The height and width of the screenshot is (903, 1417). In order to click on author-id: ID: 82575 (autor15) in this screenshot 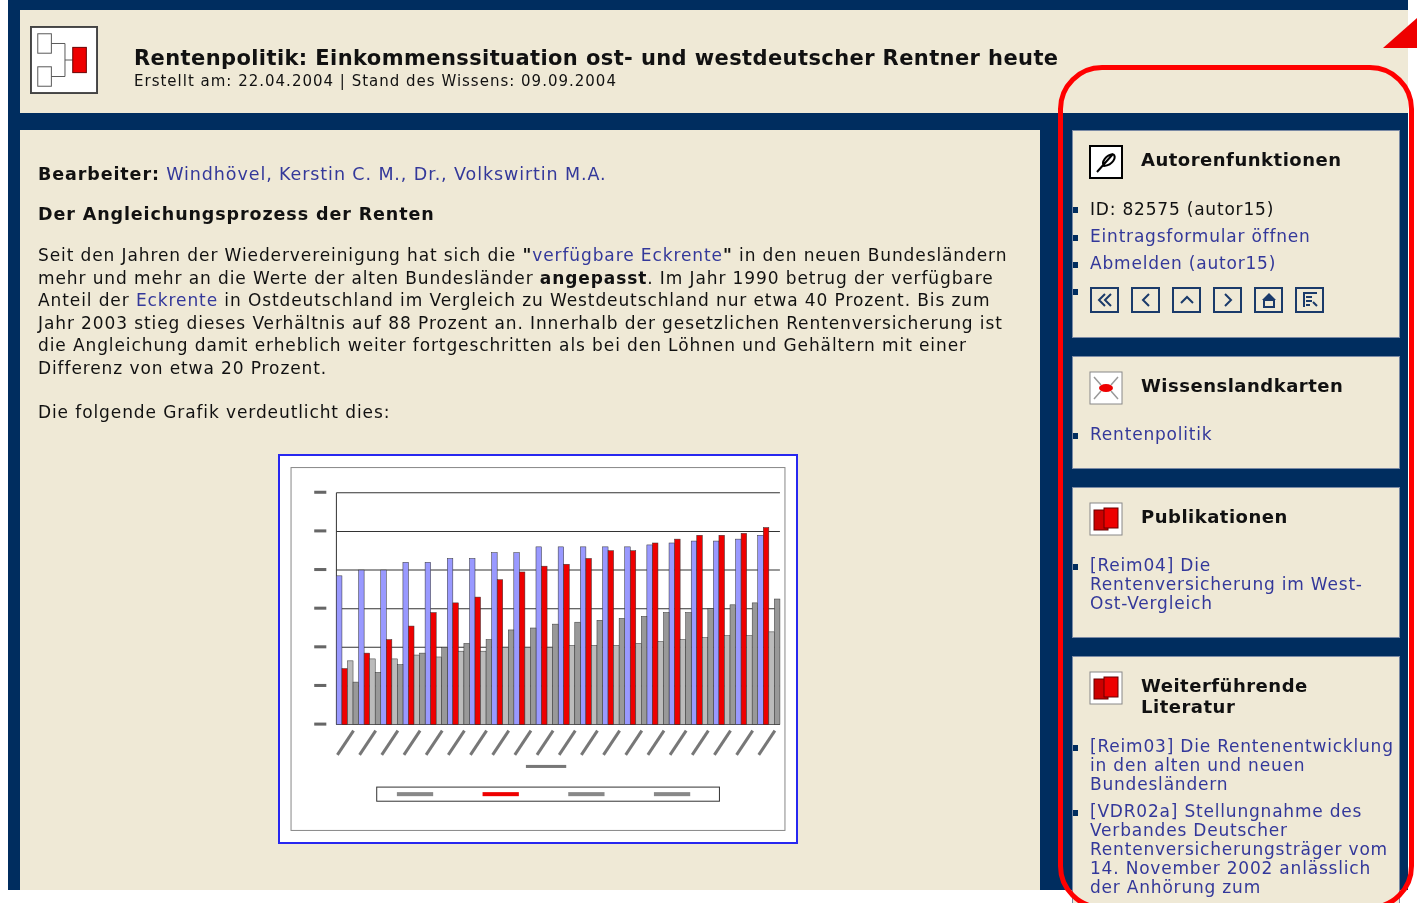, I will do `click(1182, 209)`.